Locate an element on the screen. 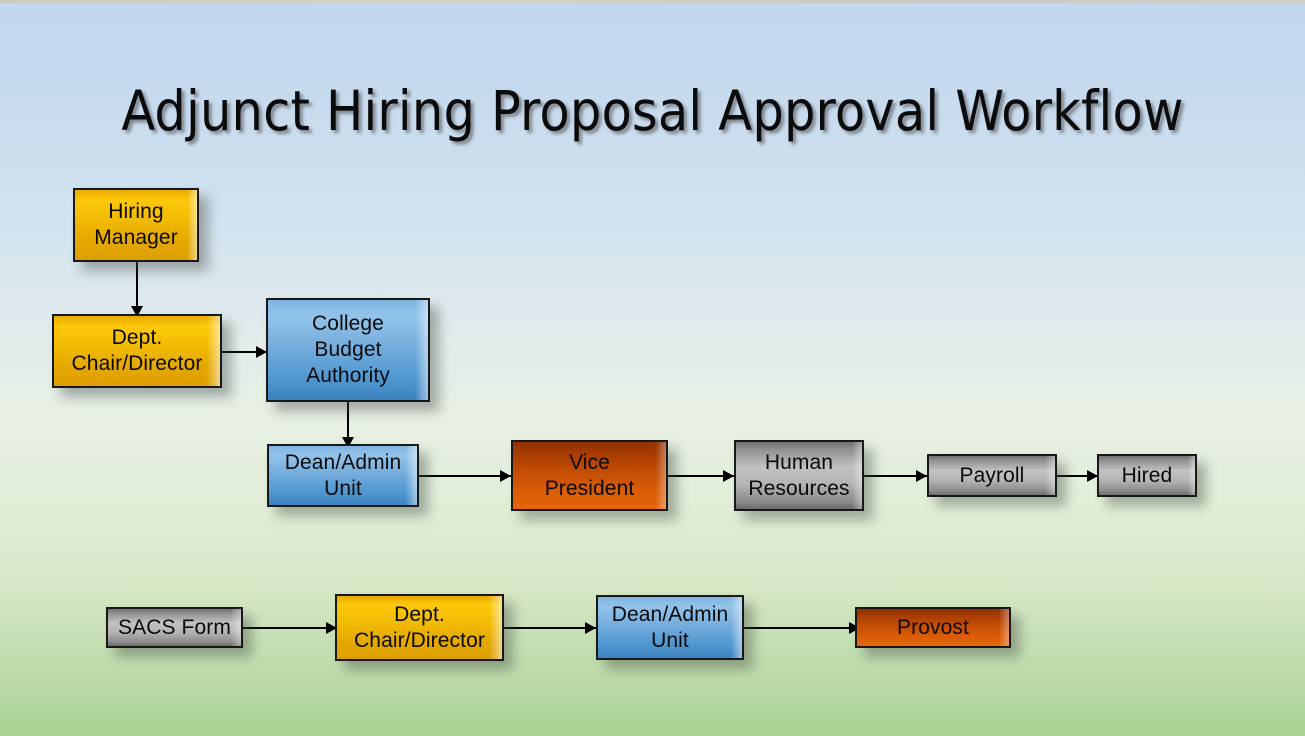 Image resolution: width=1305 pixels, height=736 pixels. node-dept-chair-director-bottom: Dept. Chair/Director is located at coordinates (419, 627).